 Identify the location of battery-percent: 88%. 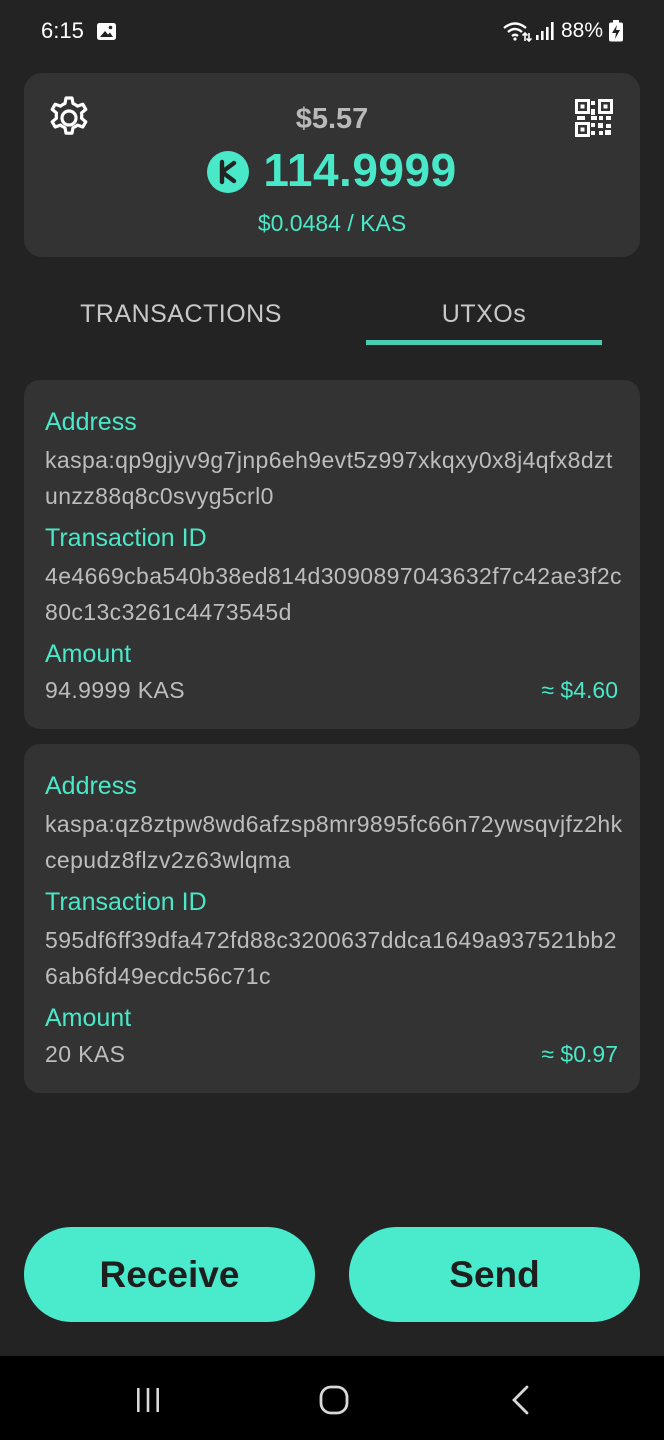
(582, 30).